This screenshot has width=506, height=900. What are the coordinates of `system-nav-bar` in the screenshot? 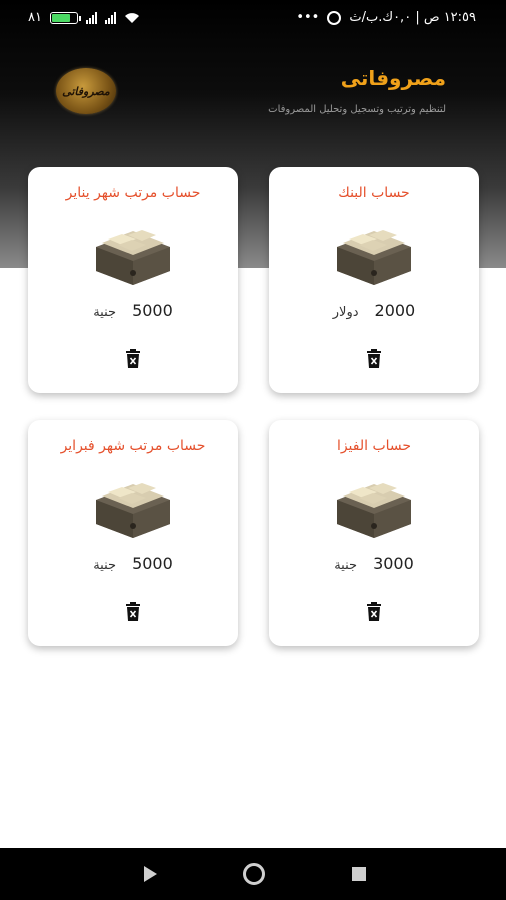 It's located at (253, 874).